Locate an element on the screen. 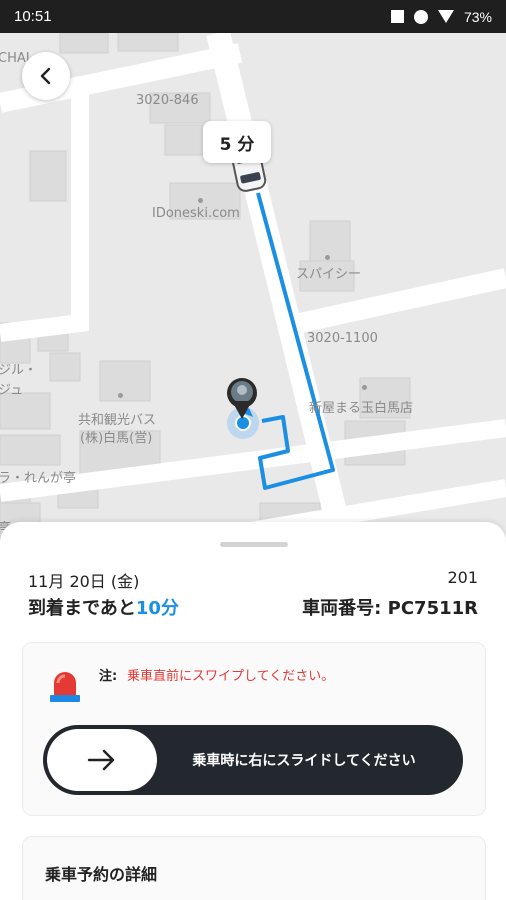 The height and width of the screenshot is (900, 506). arrow-right-icon is located at coordinates (101, 760).